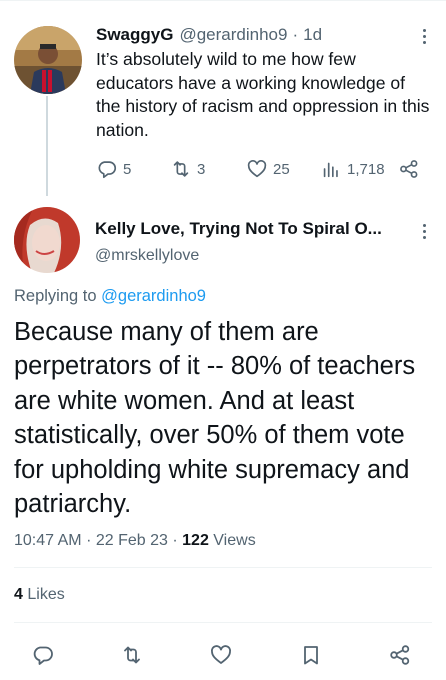 This screenshot has height=680, width=446. What do you see at coordinates (153, 296) in the screenshot?
I see `replying-to-handle-link: @gerardinho9` at bounding box center [153, 296].